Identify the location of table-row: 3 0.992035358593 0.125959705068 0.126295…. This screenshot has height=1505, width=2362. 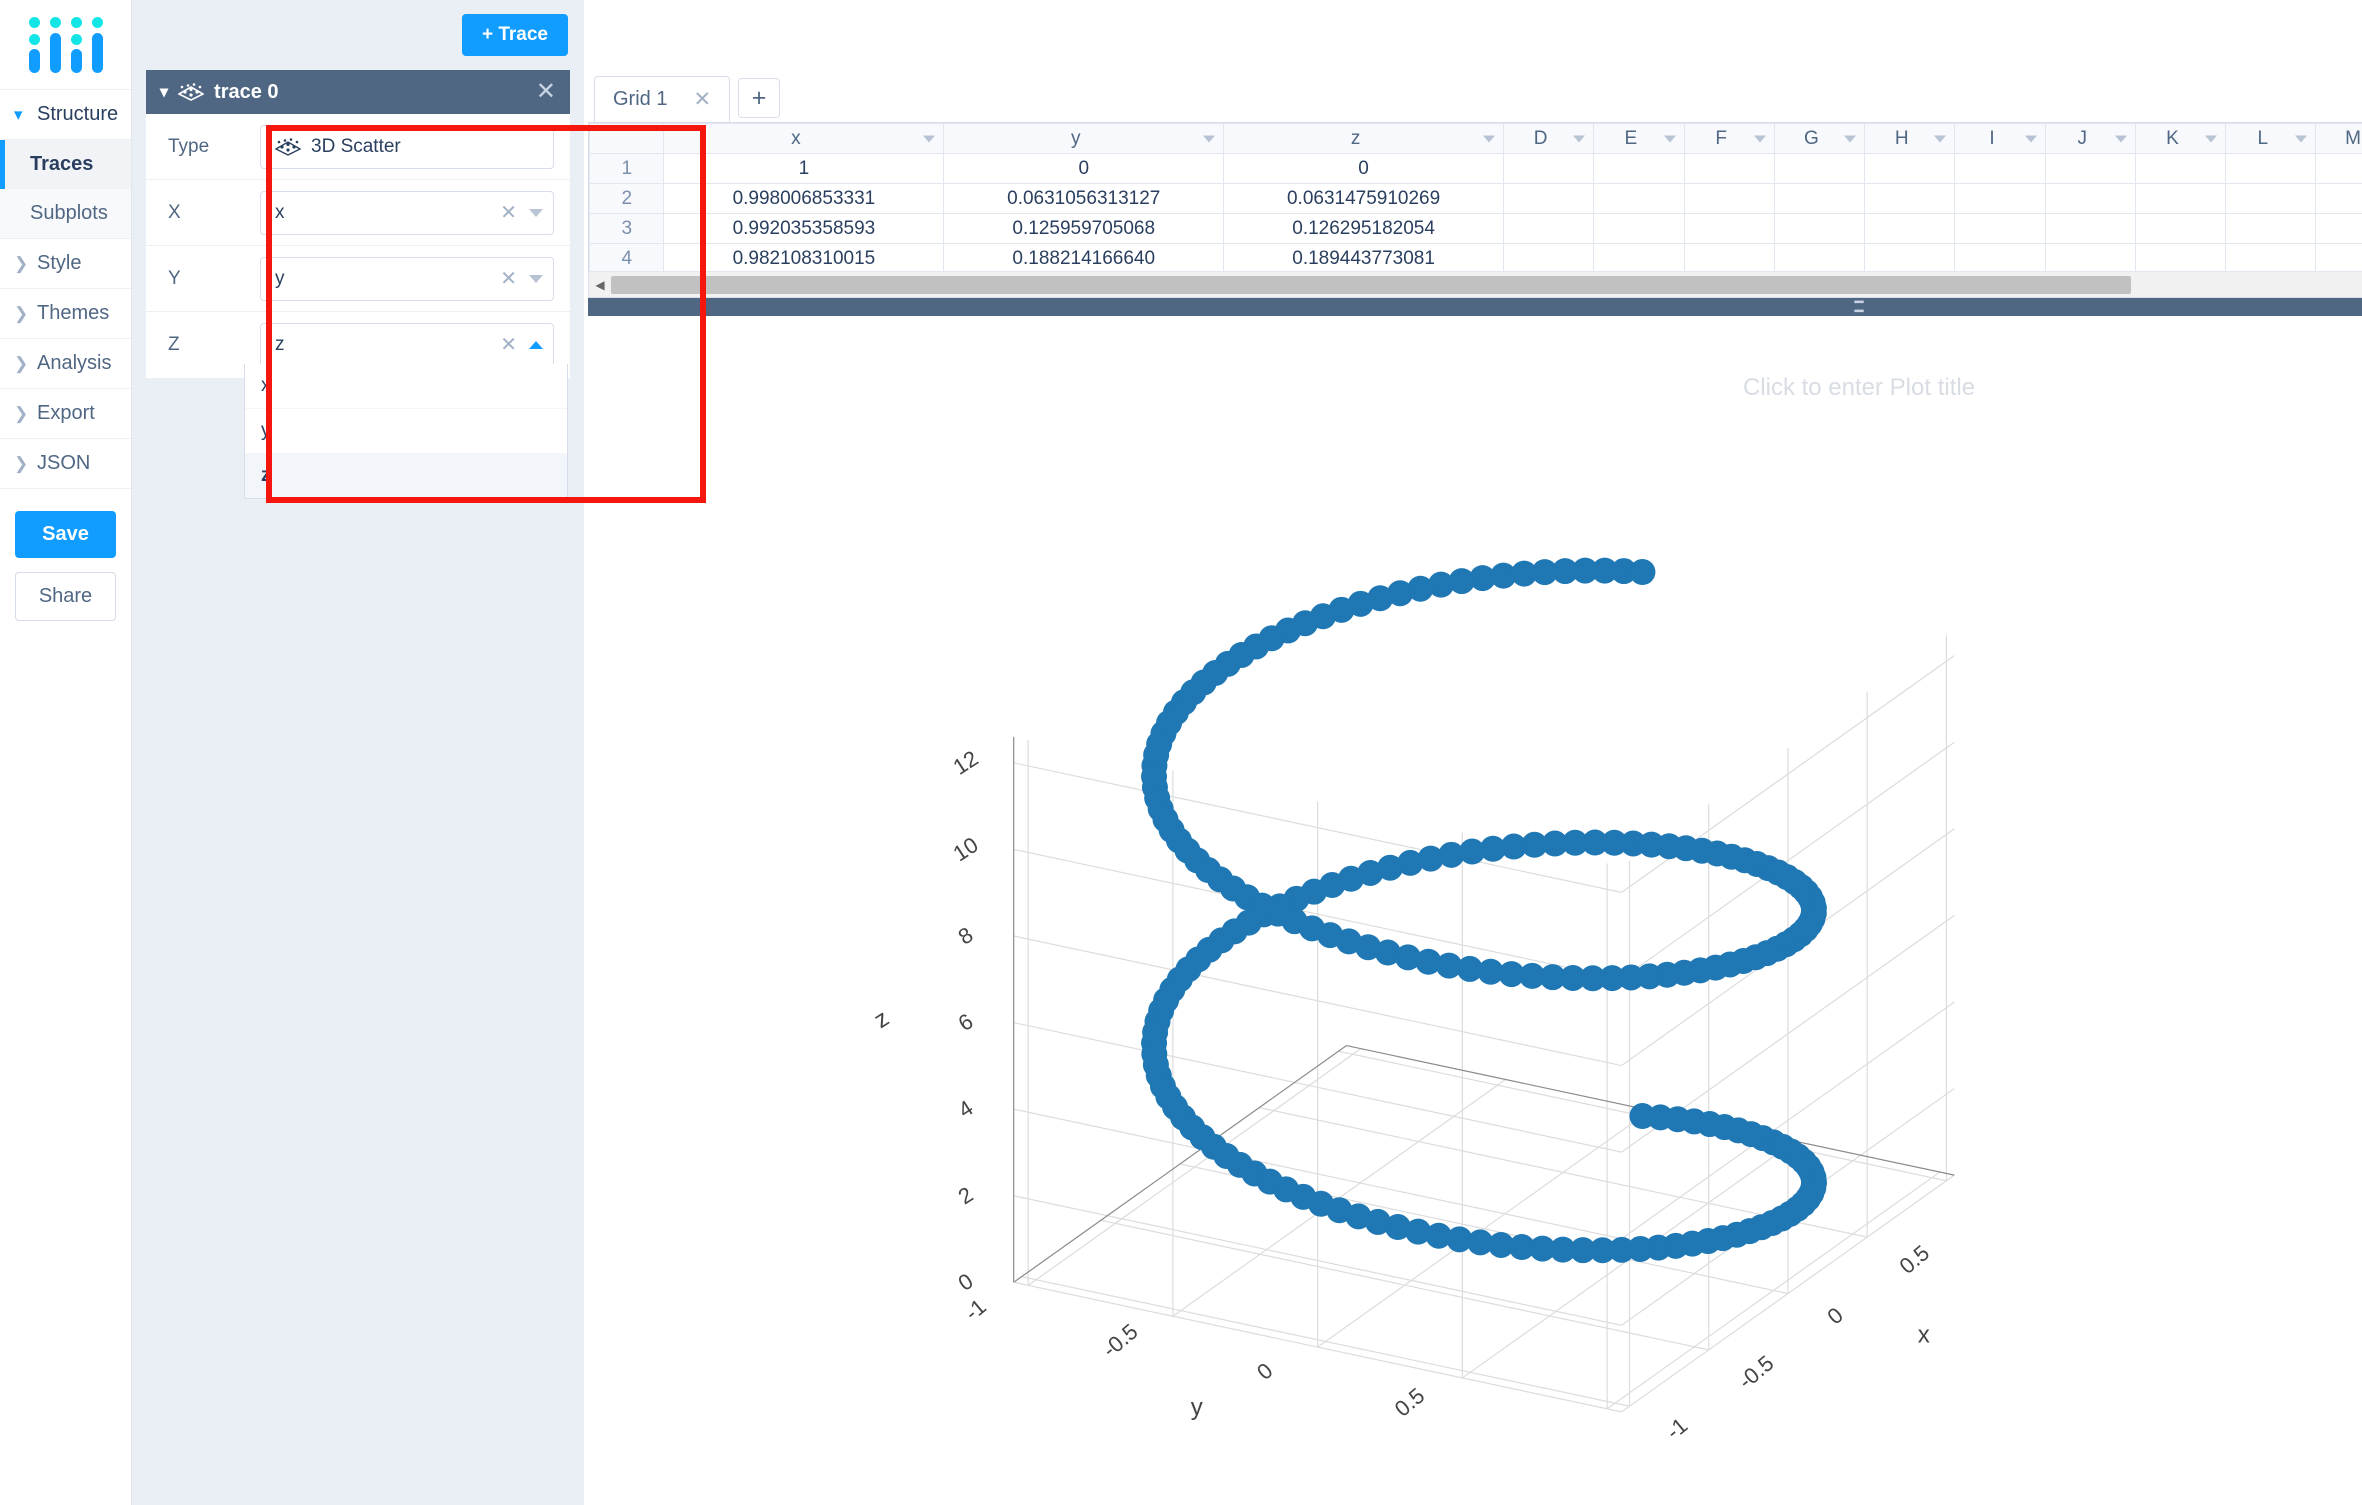
(1475, 228).